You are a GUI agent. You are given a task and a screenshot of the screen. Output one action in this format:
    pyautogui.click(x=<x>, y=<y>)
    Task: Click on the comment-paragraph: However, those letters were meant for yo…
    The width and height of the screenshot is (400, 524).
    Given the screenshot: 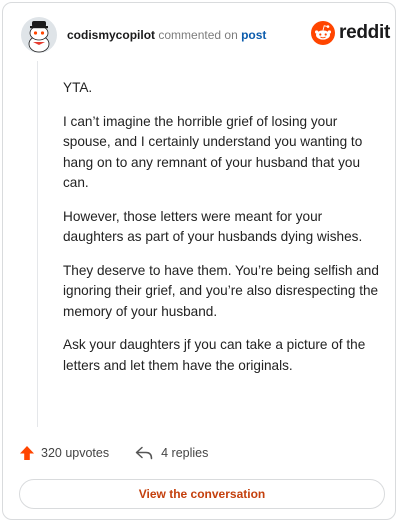 What is the action you would take?
    pyautogui.click(x=213, y=226)
    